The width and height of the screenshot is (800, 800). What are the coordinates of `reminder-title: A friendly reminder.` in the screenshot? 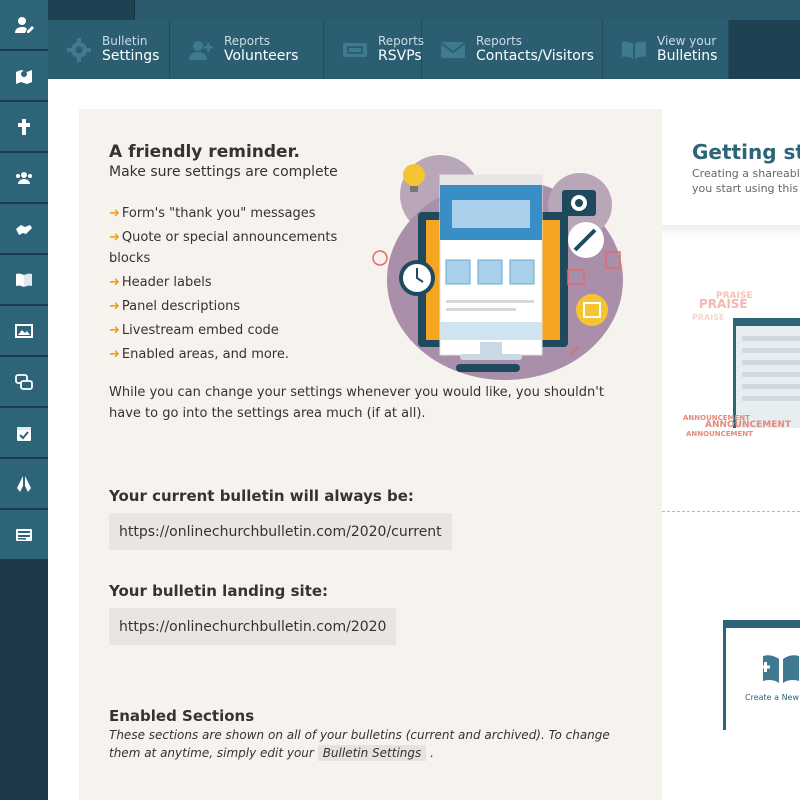 It's located at (204, 152).